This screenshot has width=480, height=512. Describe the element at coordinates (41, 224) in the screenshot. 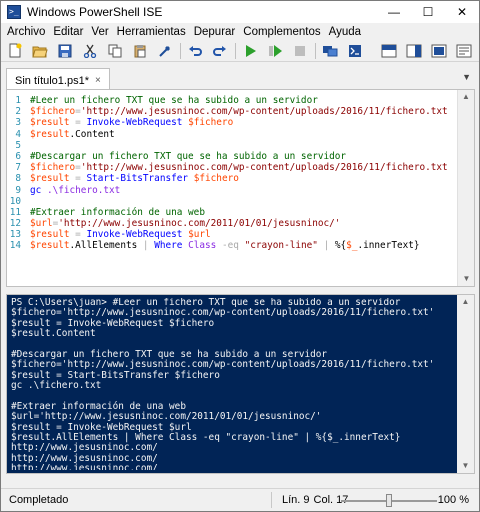

I see `code-token: $url` at that location.